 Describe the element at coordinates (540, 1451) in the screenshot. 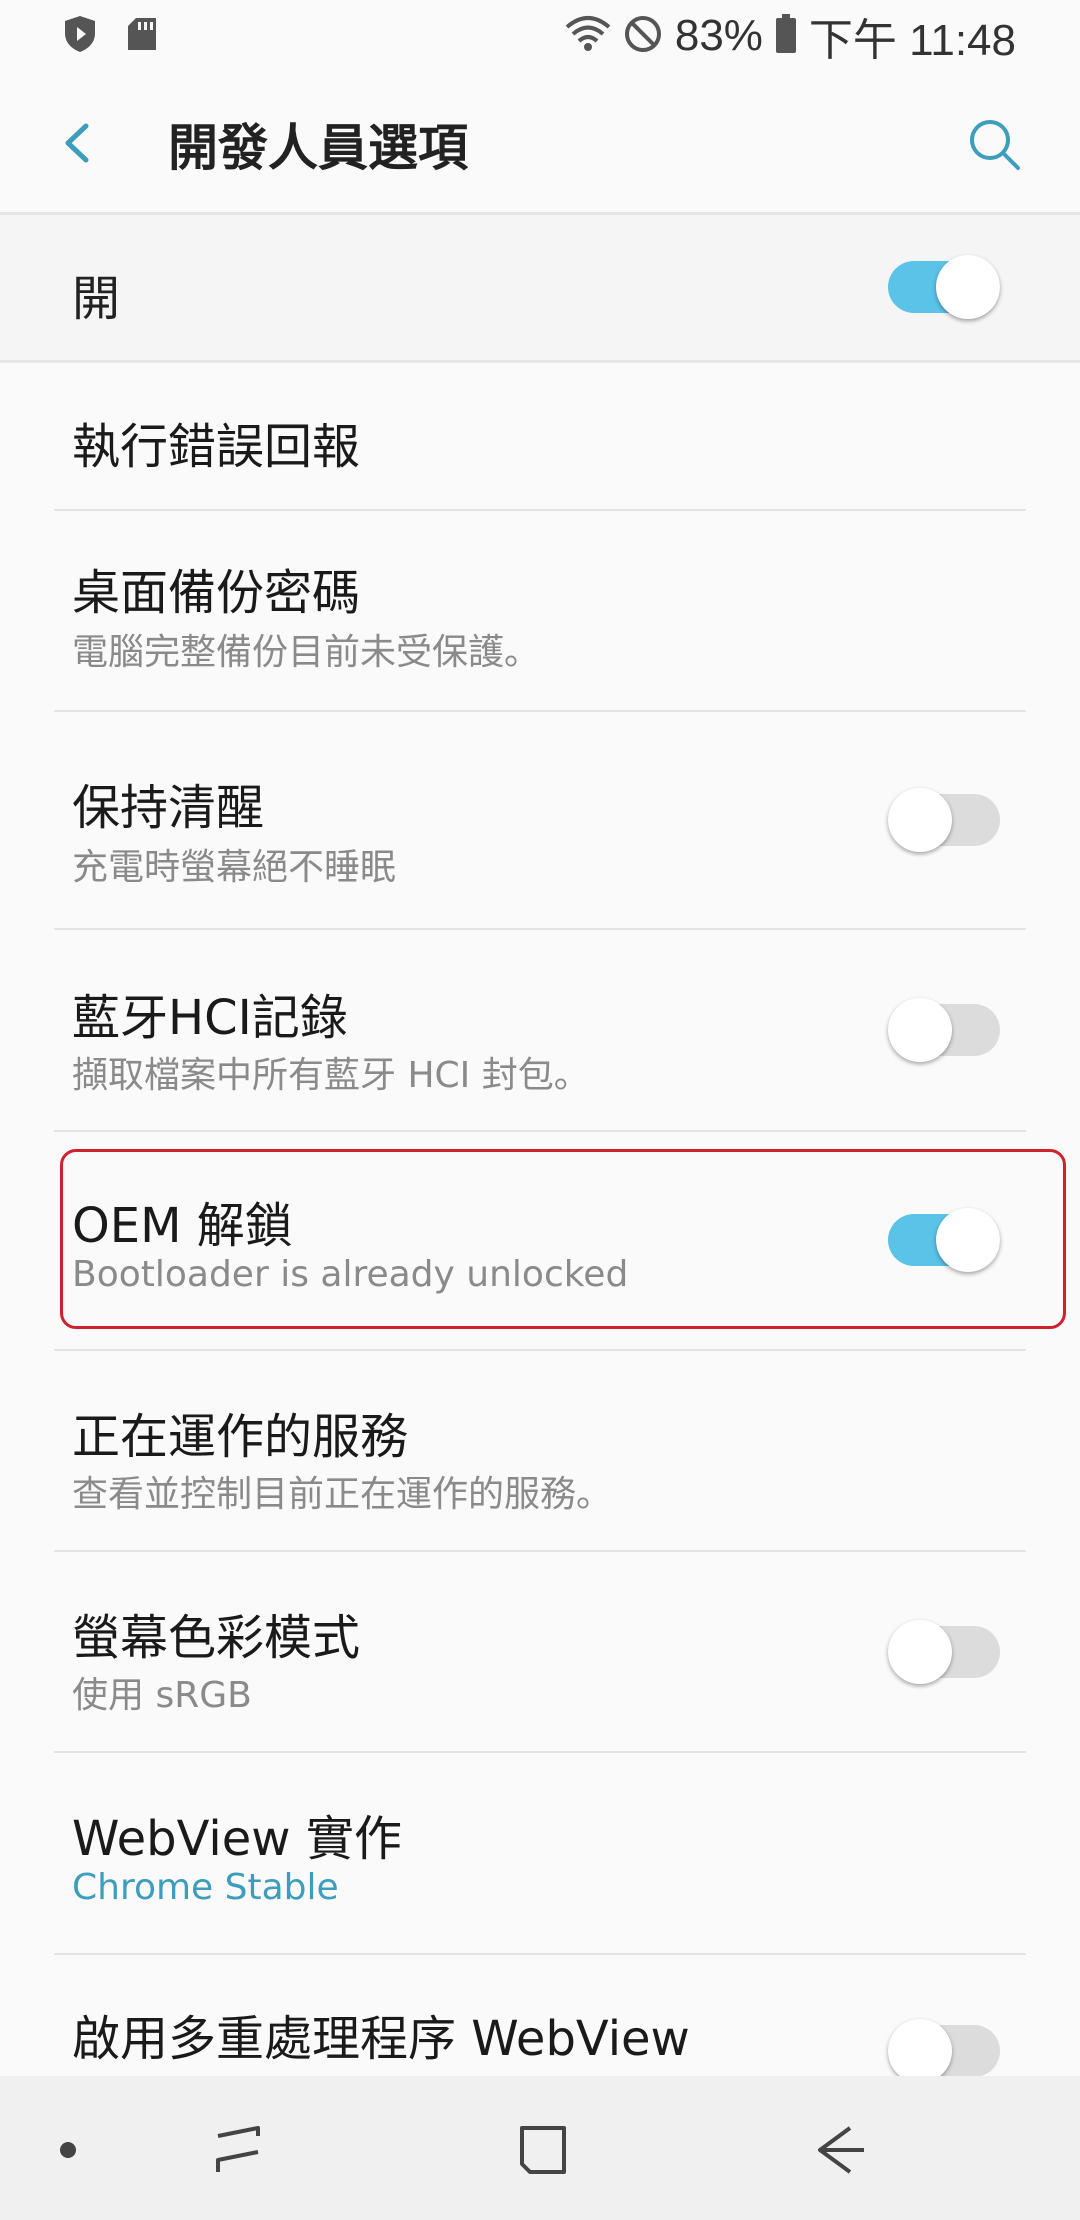

I see `list-item-running-services: 正在運作的服務 查看並控制目前正在運作的服務。` at that location.